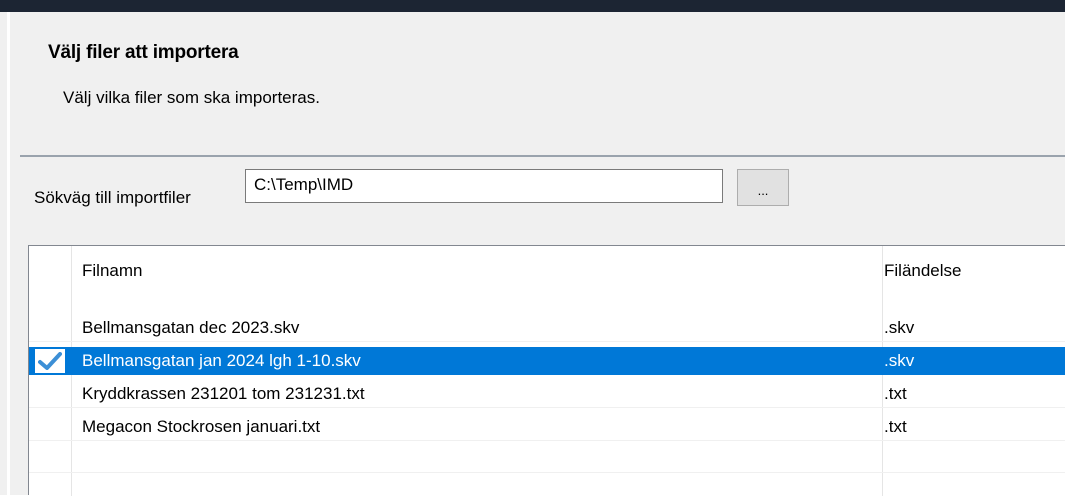 Image resolution: width=1065 pixels, height=496 pixels. What do you see at coordinates (532, 6) in the screenshot?
I see `window-title-bar` at bounding box center [532, 6].